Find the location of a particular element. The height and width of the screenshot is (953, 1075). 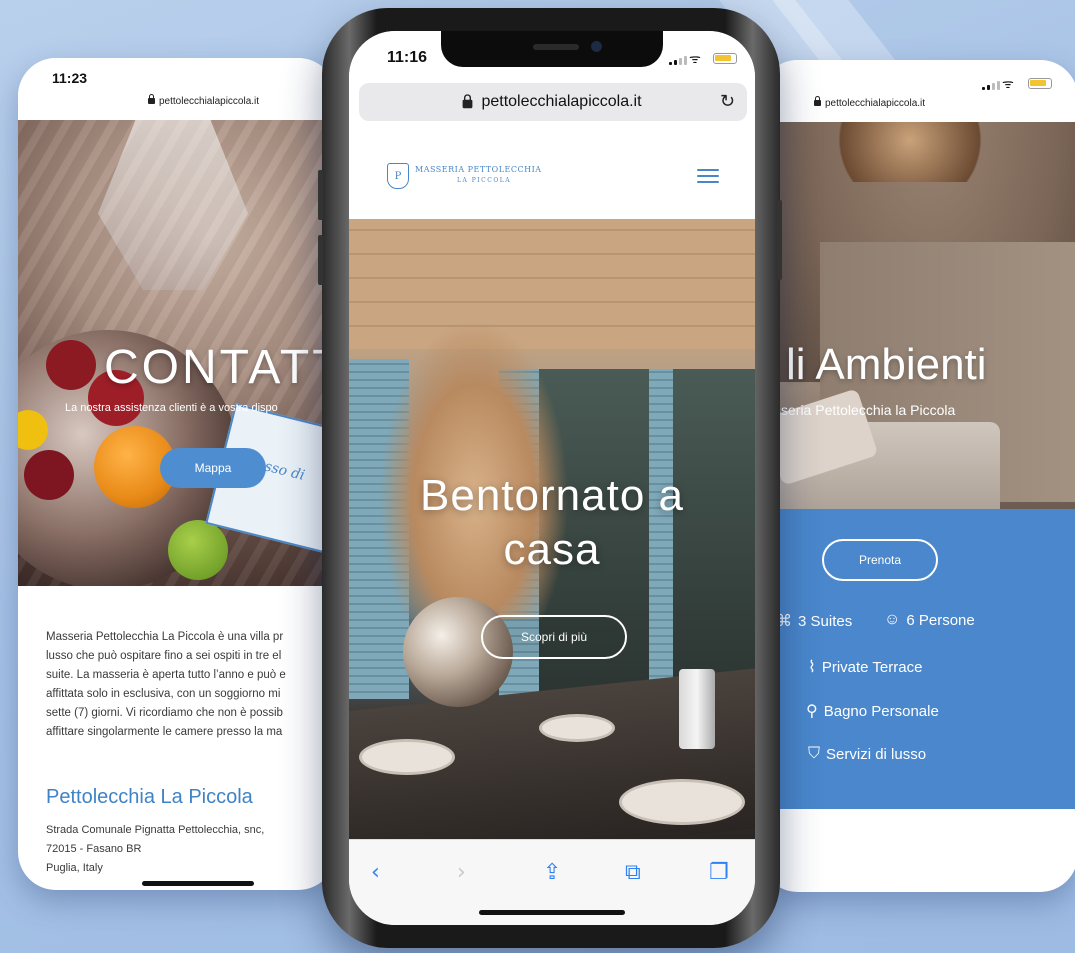

hero-title: li Ambienti is located at coordinates (886, 364).